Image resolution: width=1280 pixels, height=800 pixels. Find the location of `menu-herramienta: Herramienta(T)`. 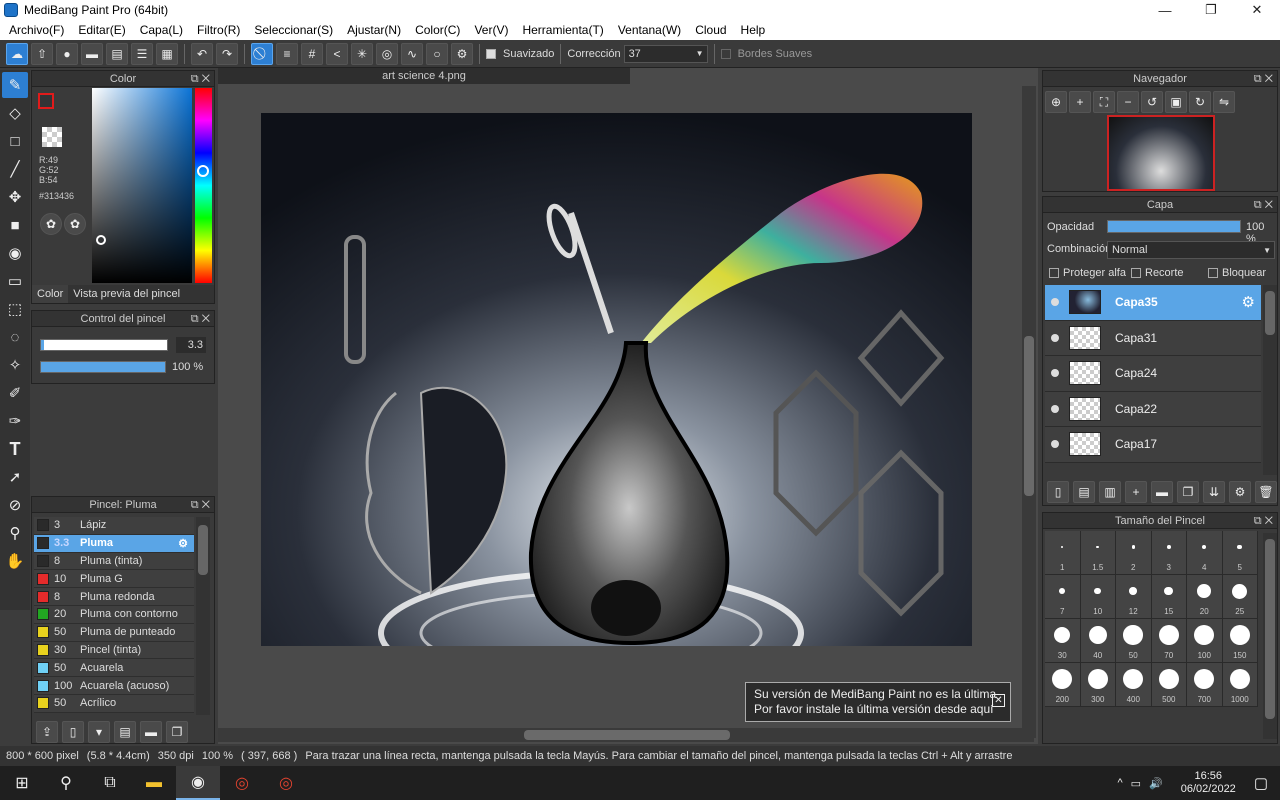

menu-herramienta: Herramienta(T) is located at coordinates (562, 30).